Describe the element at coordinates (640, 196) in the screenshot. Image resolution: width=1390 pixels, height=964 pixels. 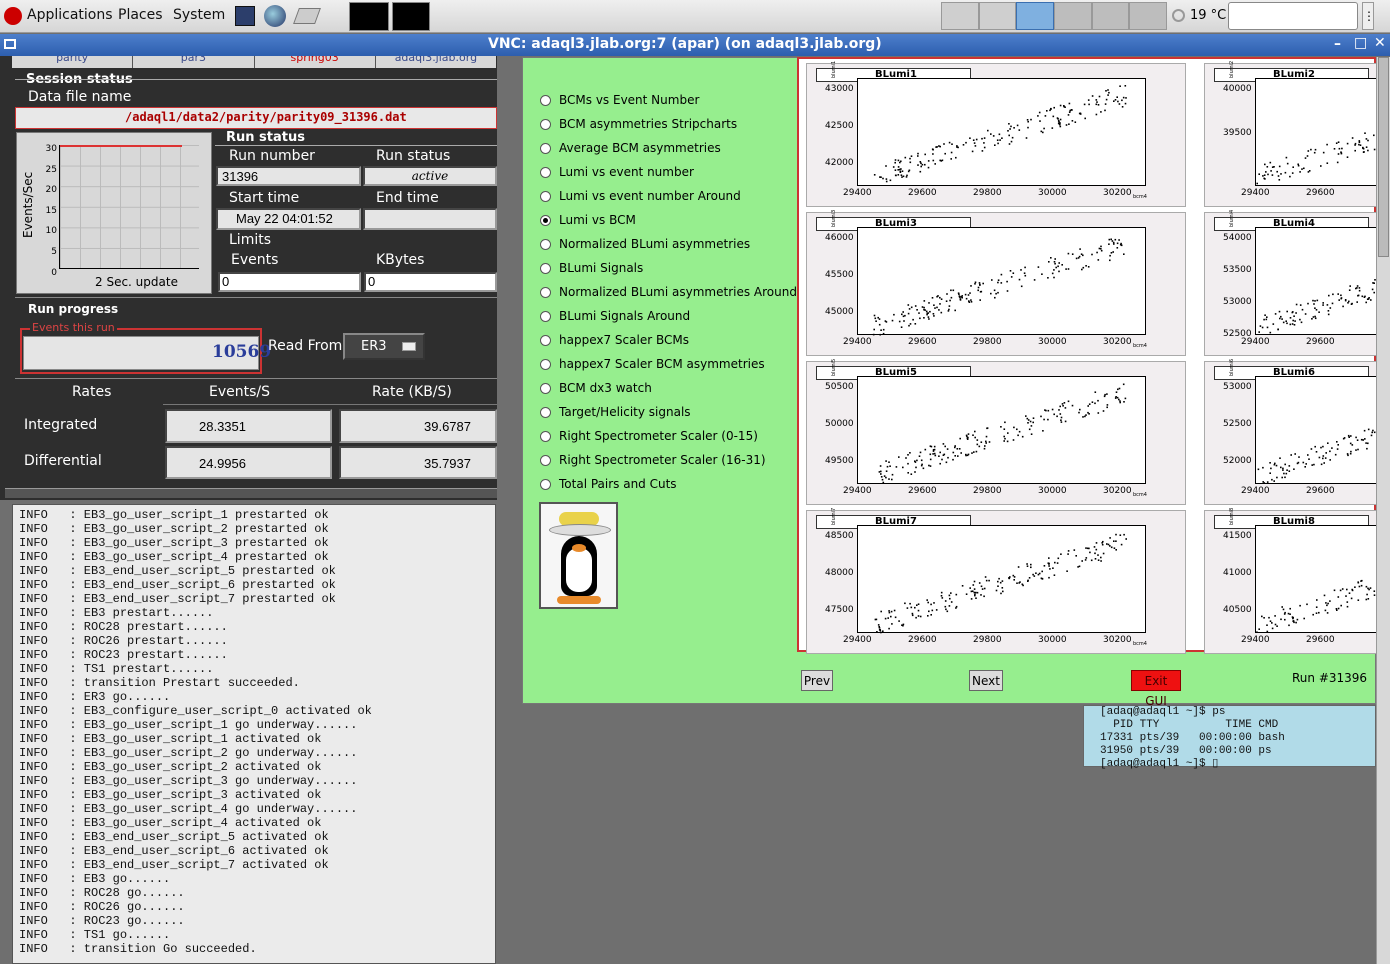
I see `plot-option: Lumi vs event number Around` at that location.